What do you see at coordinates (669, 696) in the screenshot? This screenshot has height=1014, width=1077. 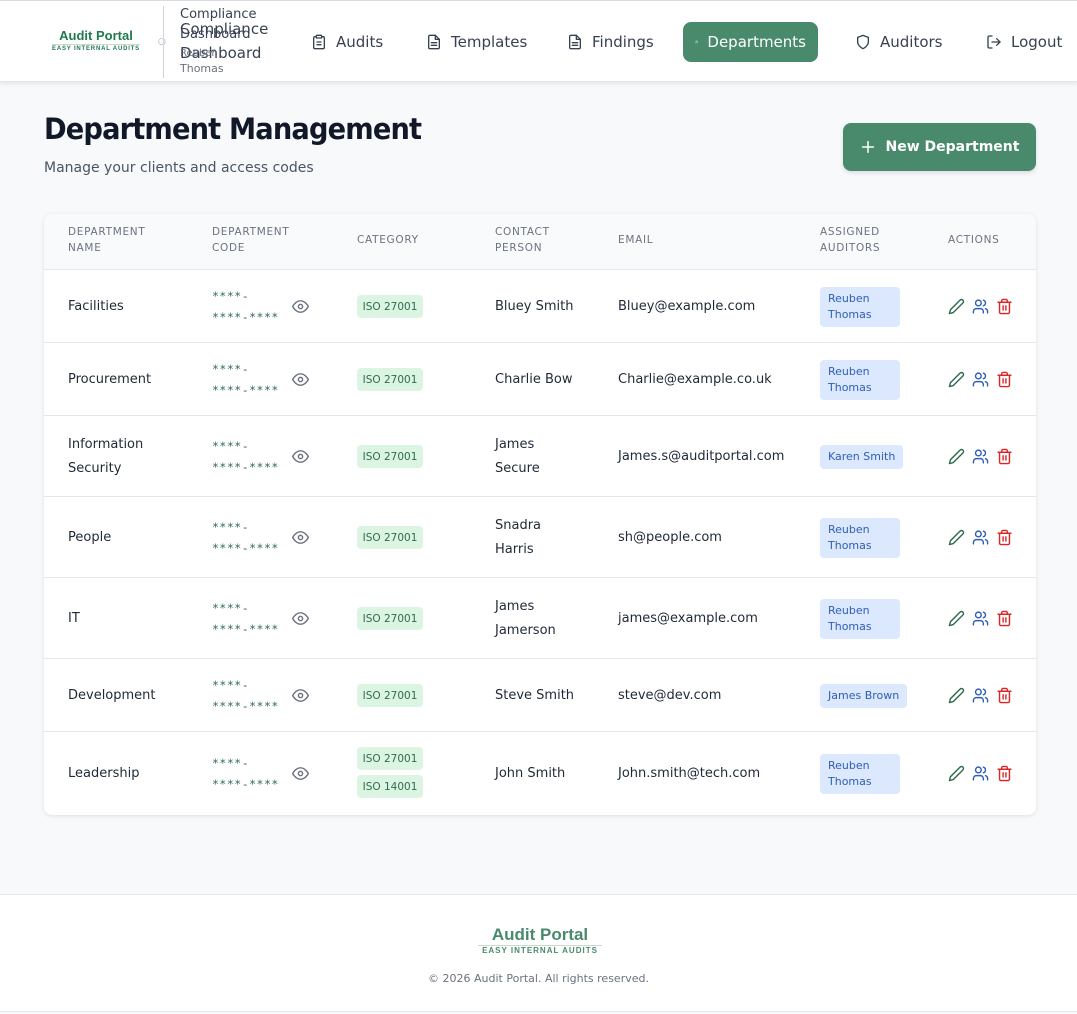 I see `contact-email: steve@dev.com` at bounding box center [669, 696].